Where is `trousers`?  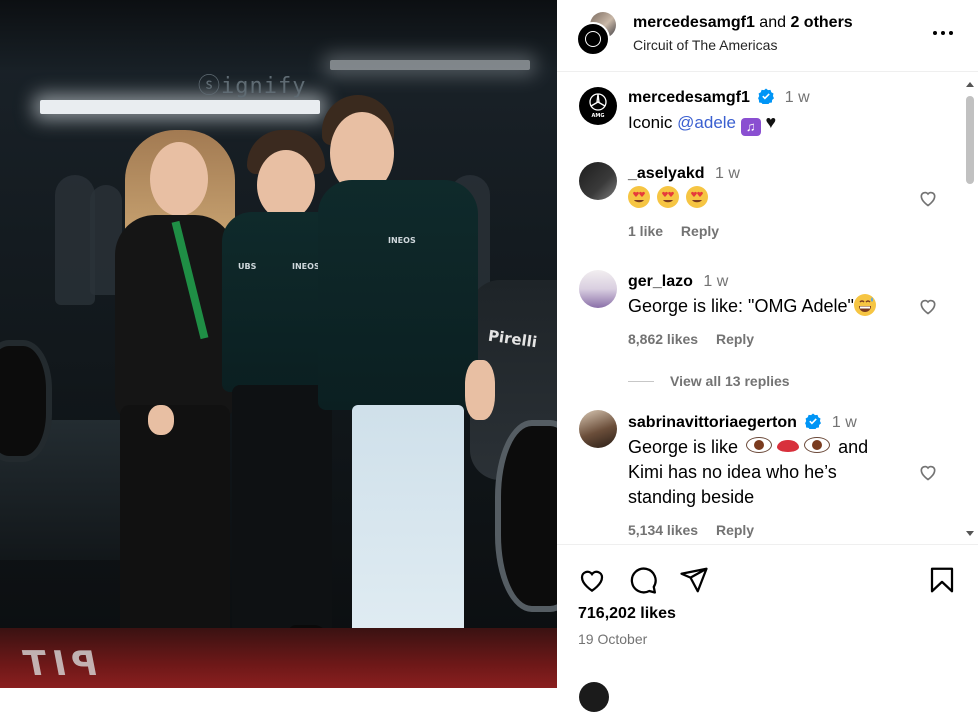 trousers is located at coordinates (282, 510).